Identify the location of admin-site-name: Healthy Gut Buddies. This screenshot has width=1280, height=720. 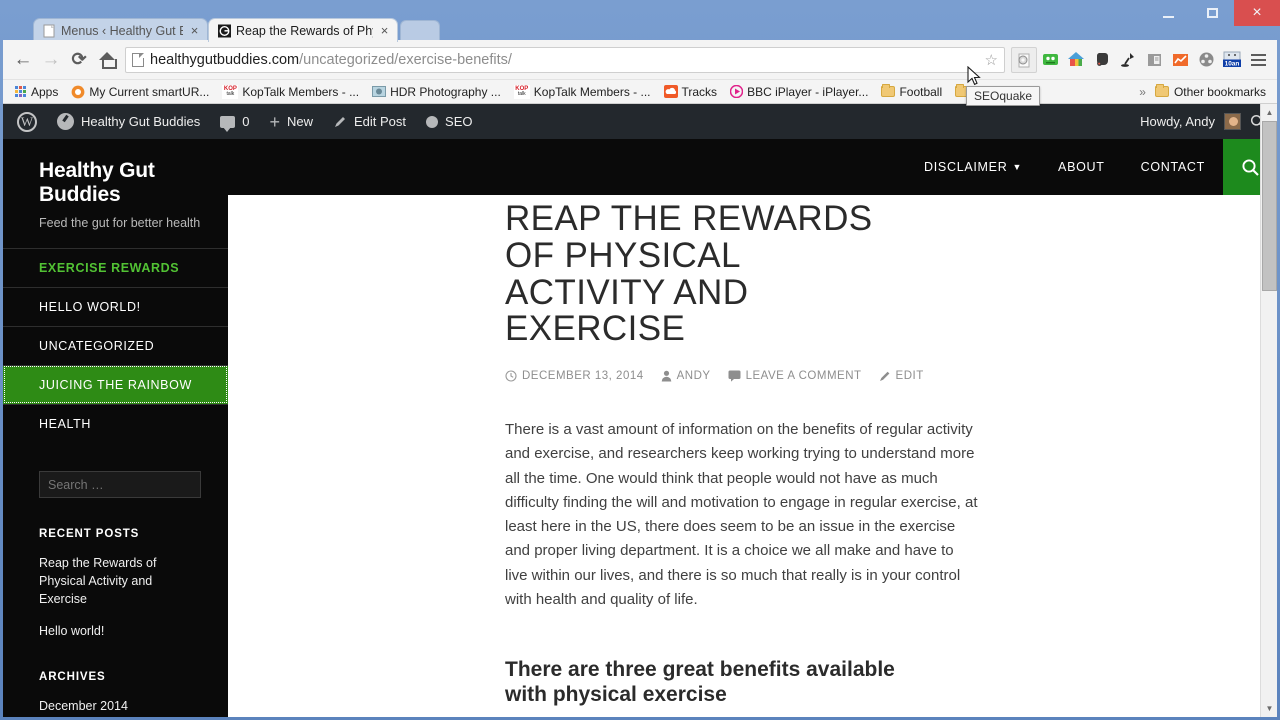
(128, 121).